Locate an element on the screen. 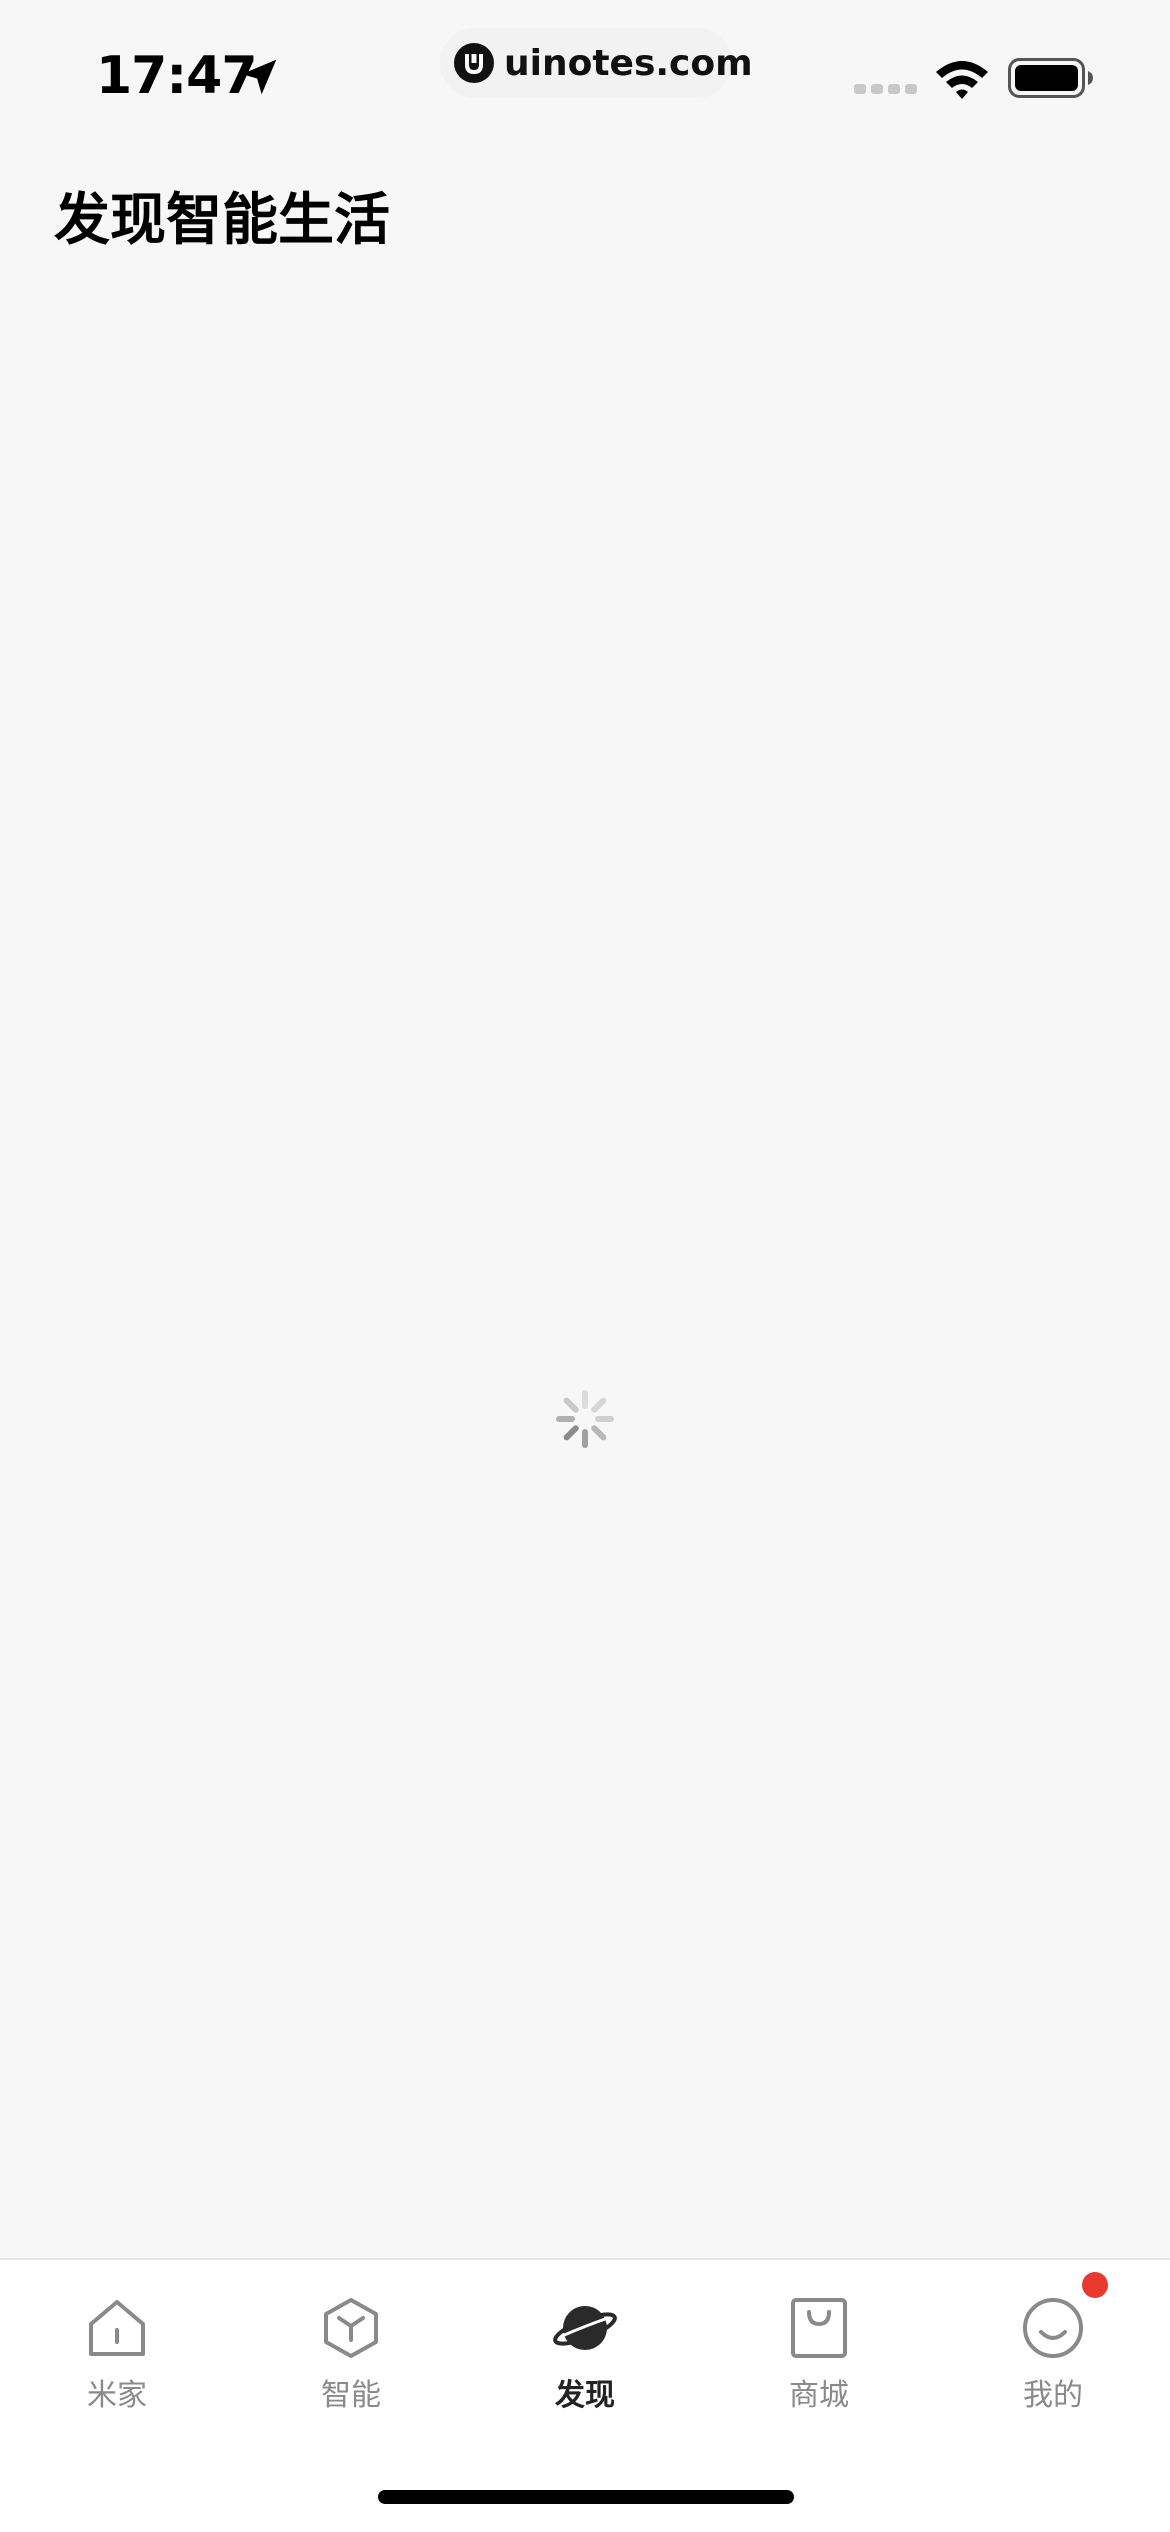 The height and width of the screenshot is (2532, 1170). shopping-bag-icon is located at coordinates (819, 2328).